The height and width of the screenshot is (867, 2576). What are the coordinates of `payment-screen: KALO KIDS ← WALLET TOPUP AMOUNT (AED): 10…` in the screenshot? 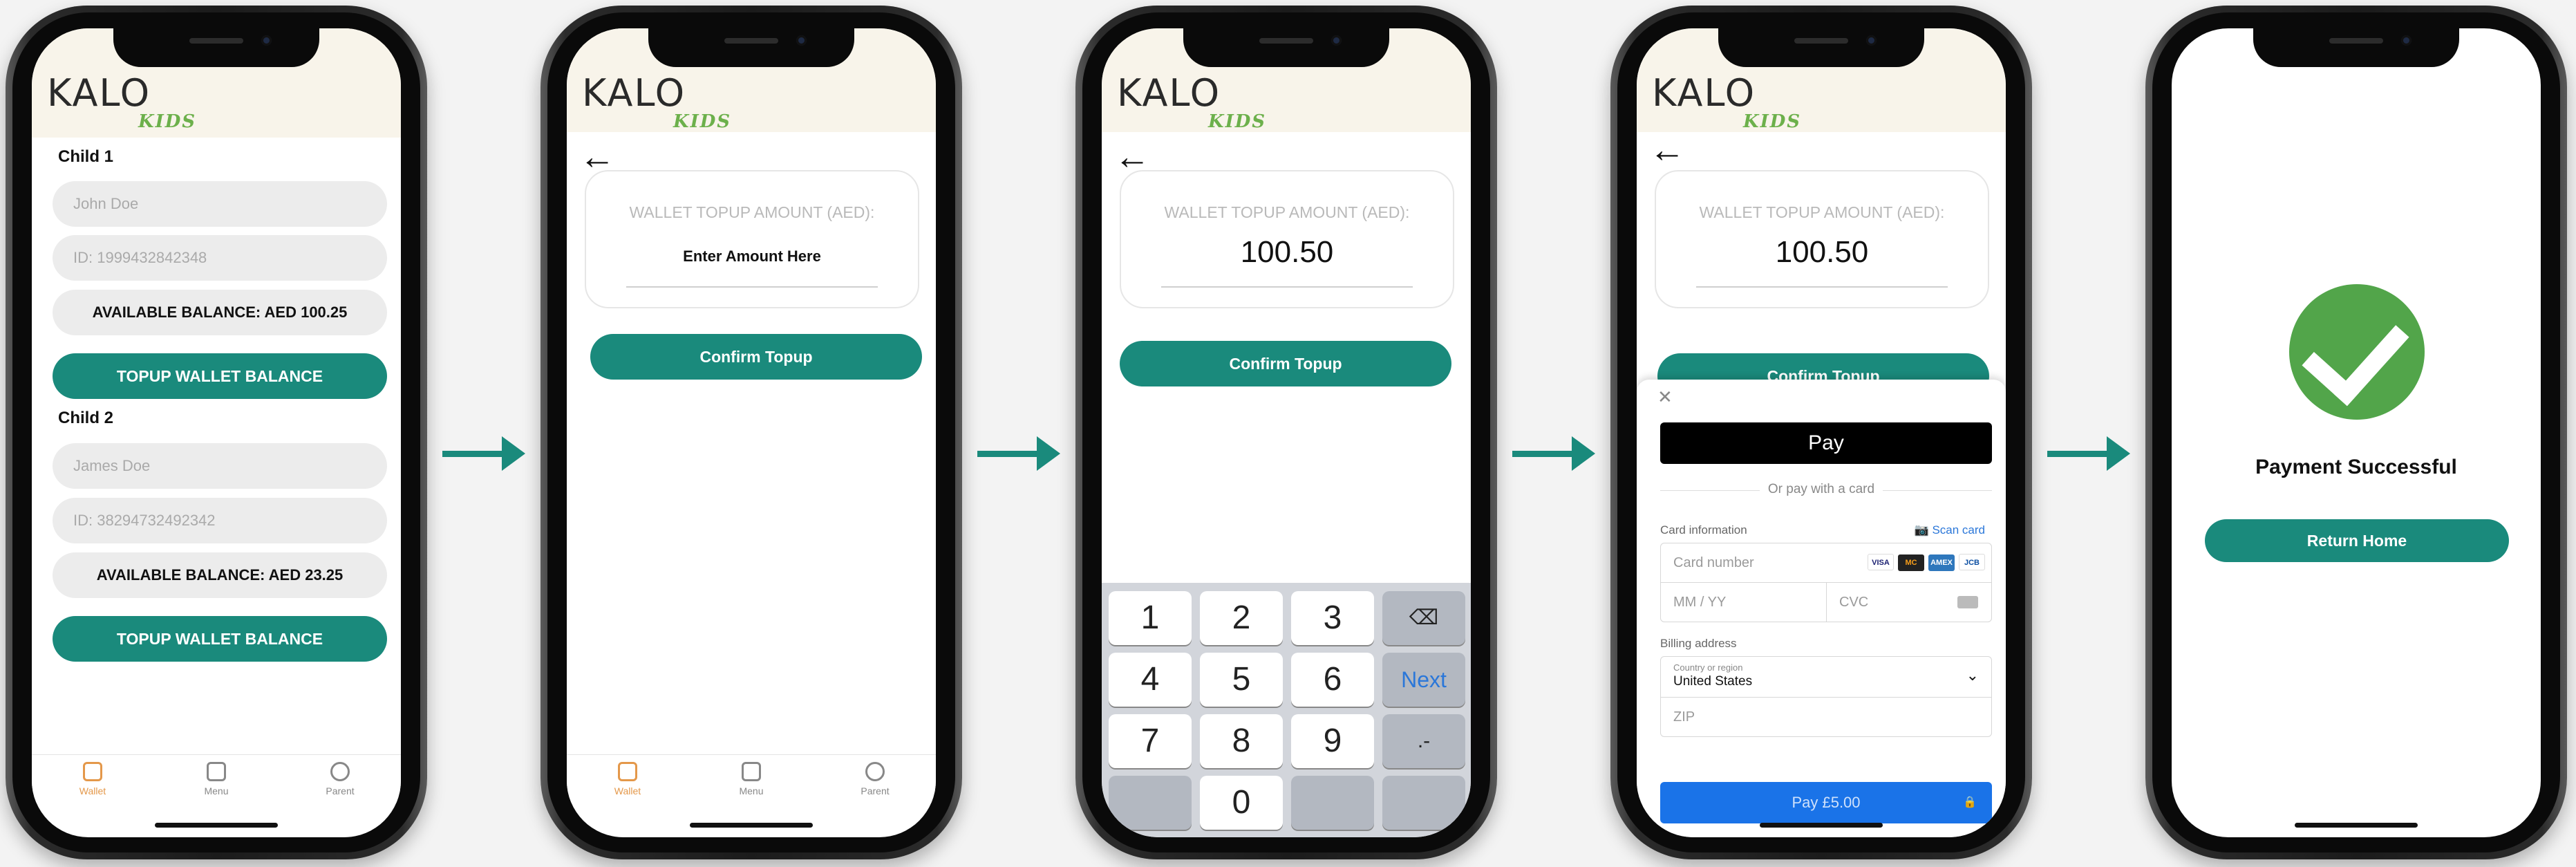 It's located at (1821, 432).